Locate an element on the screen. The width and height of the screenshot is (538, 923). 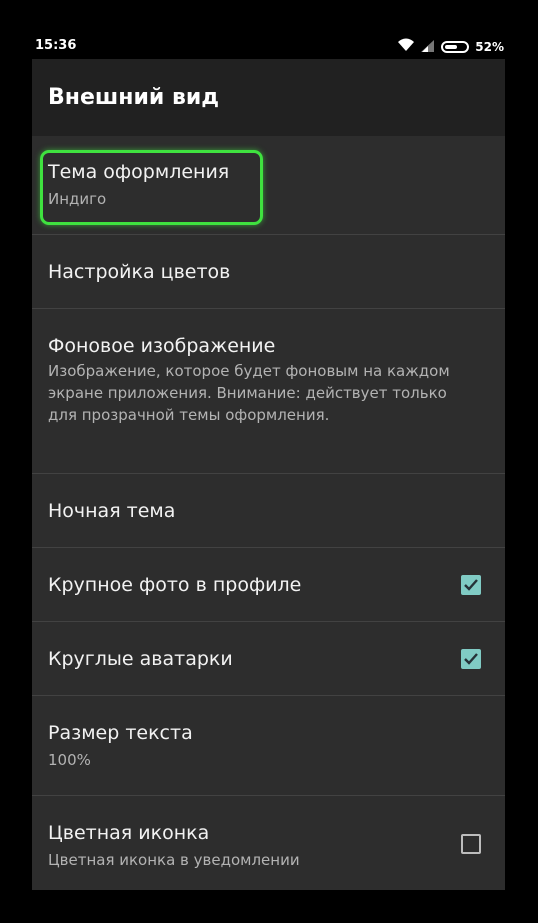
status-bar: 15:36 52% is located at coordinates (269, 29).